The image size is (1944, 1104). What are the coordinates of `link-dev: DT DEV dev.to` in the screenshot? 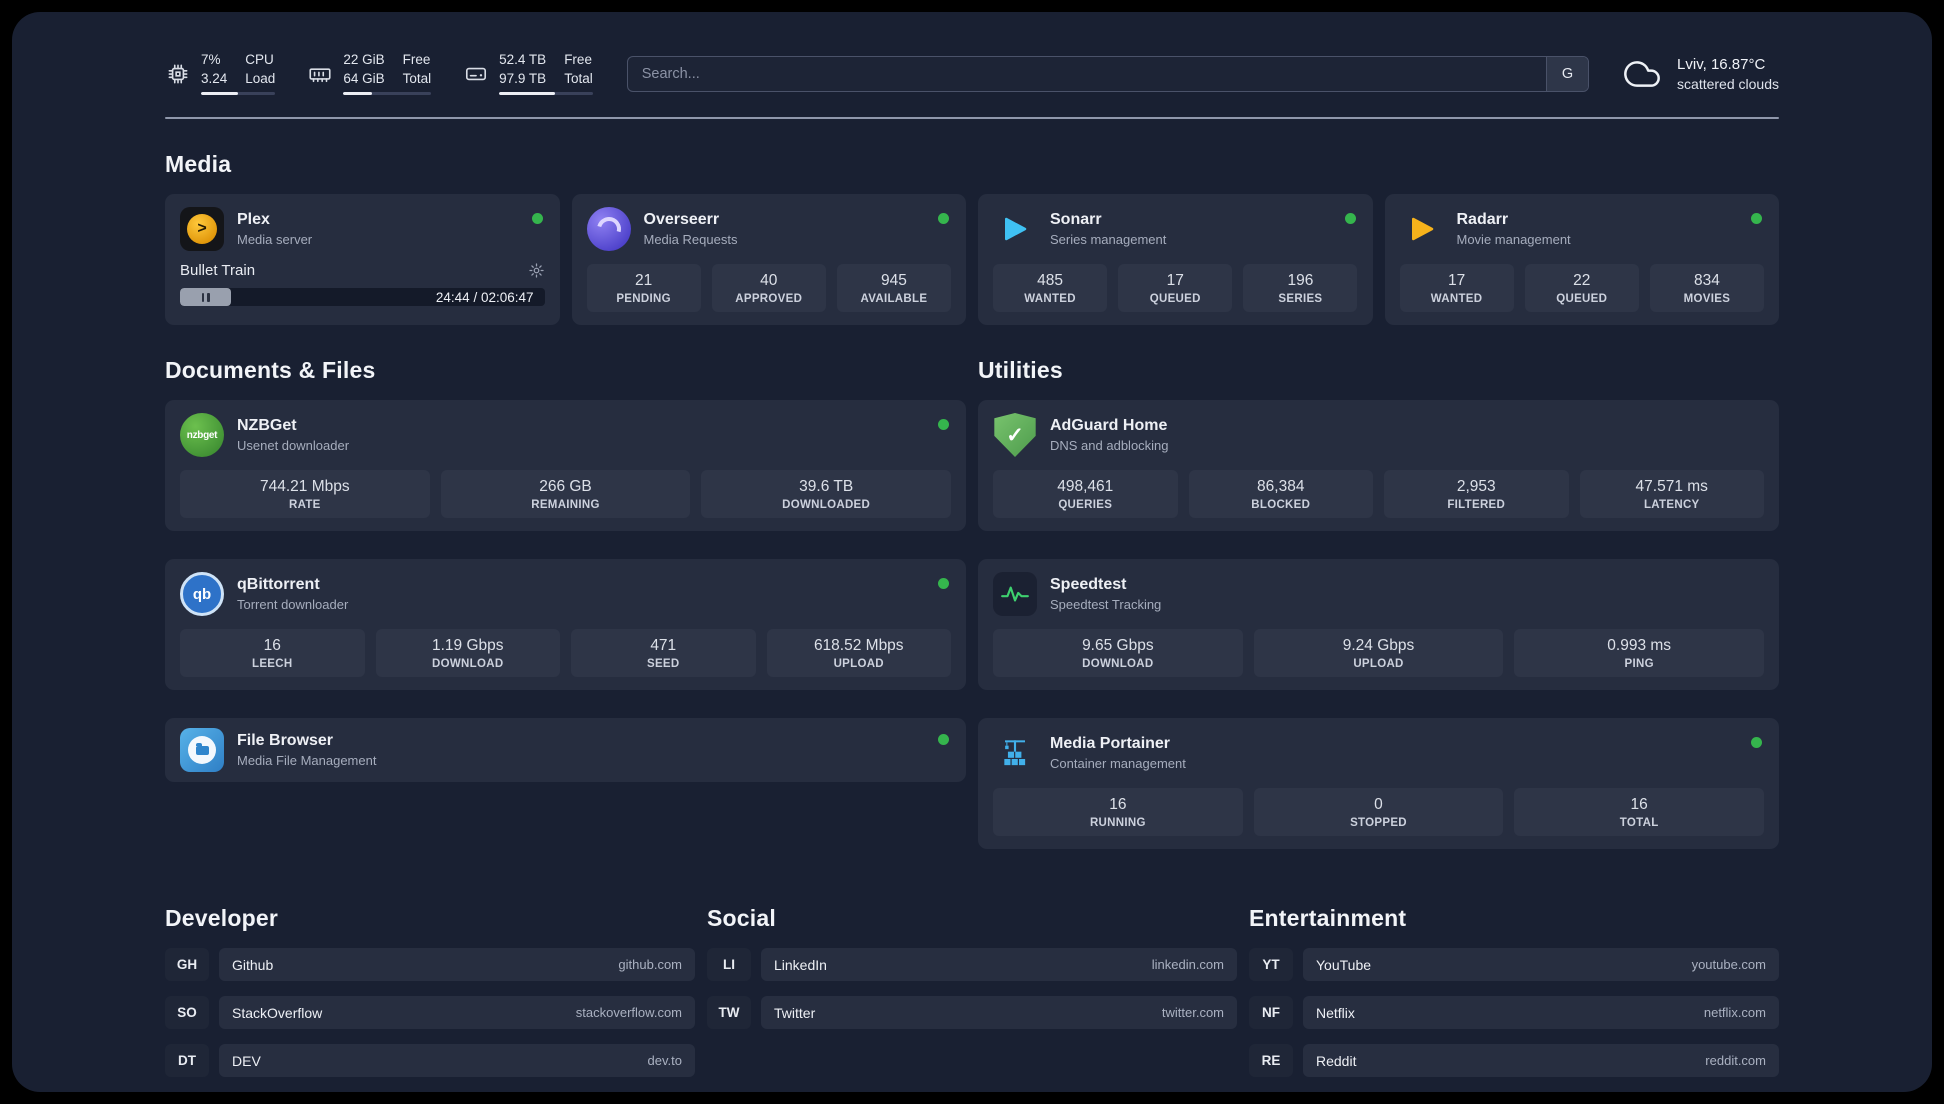 It's located at (430, 1061).